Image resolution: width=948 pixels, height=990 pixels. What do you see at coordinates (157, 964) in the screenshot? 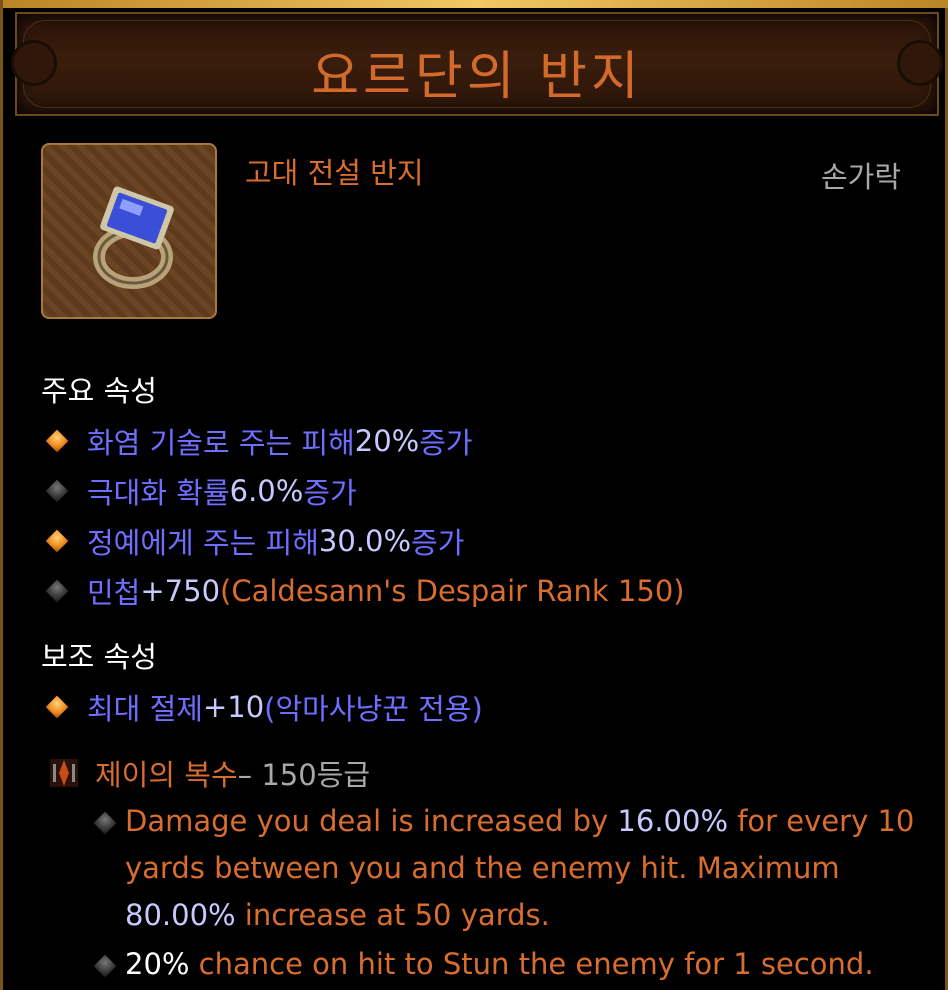
I see `effect-value: 20%` at bounding box center [157, 964].